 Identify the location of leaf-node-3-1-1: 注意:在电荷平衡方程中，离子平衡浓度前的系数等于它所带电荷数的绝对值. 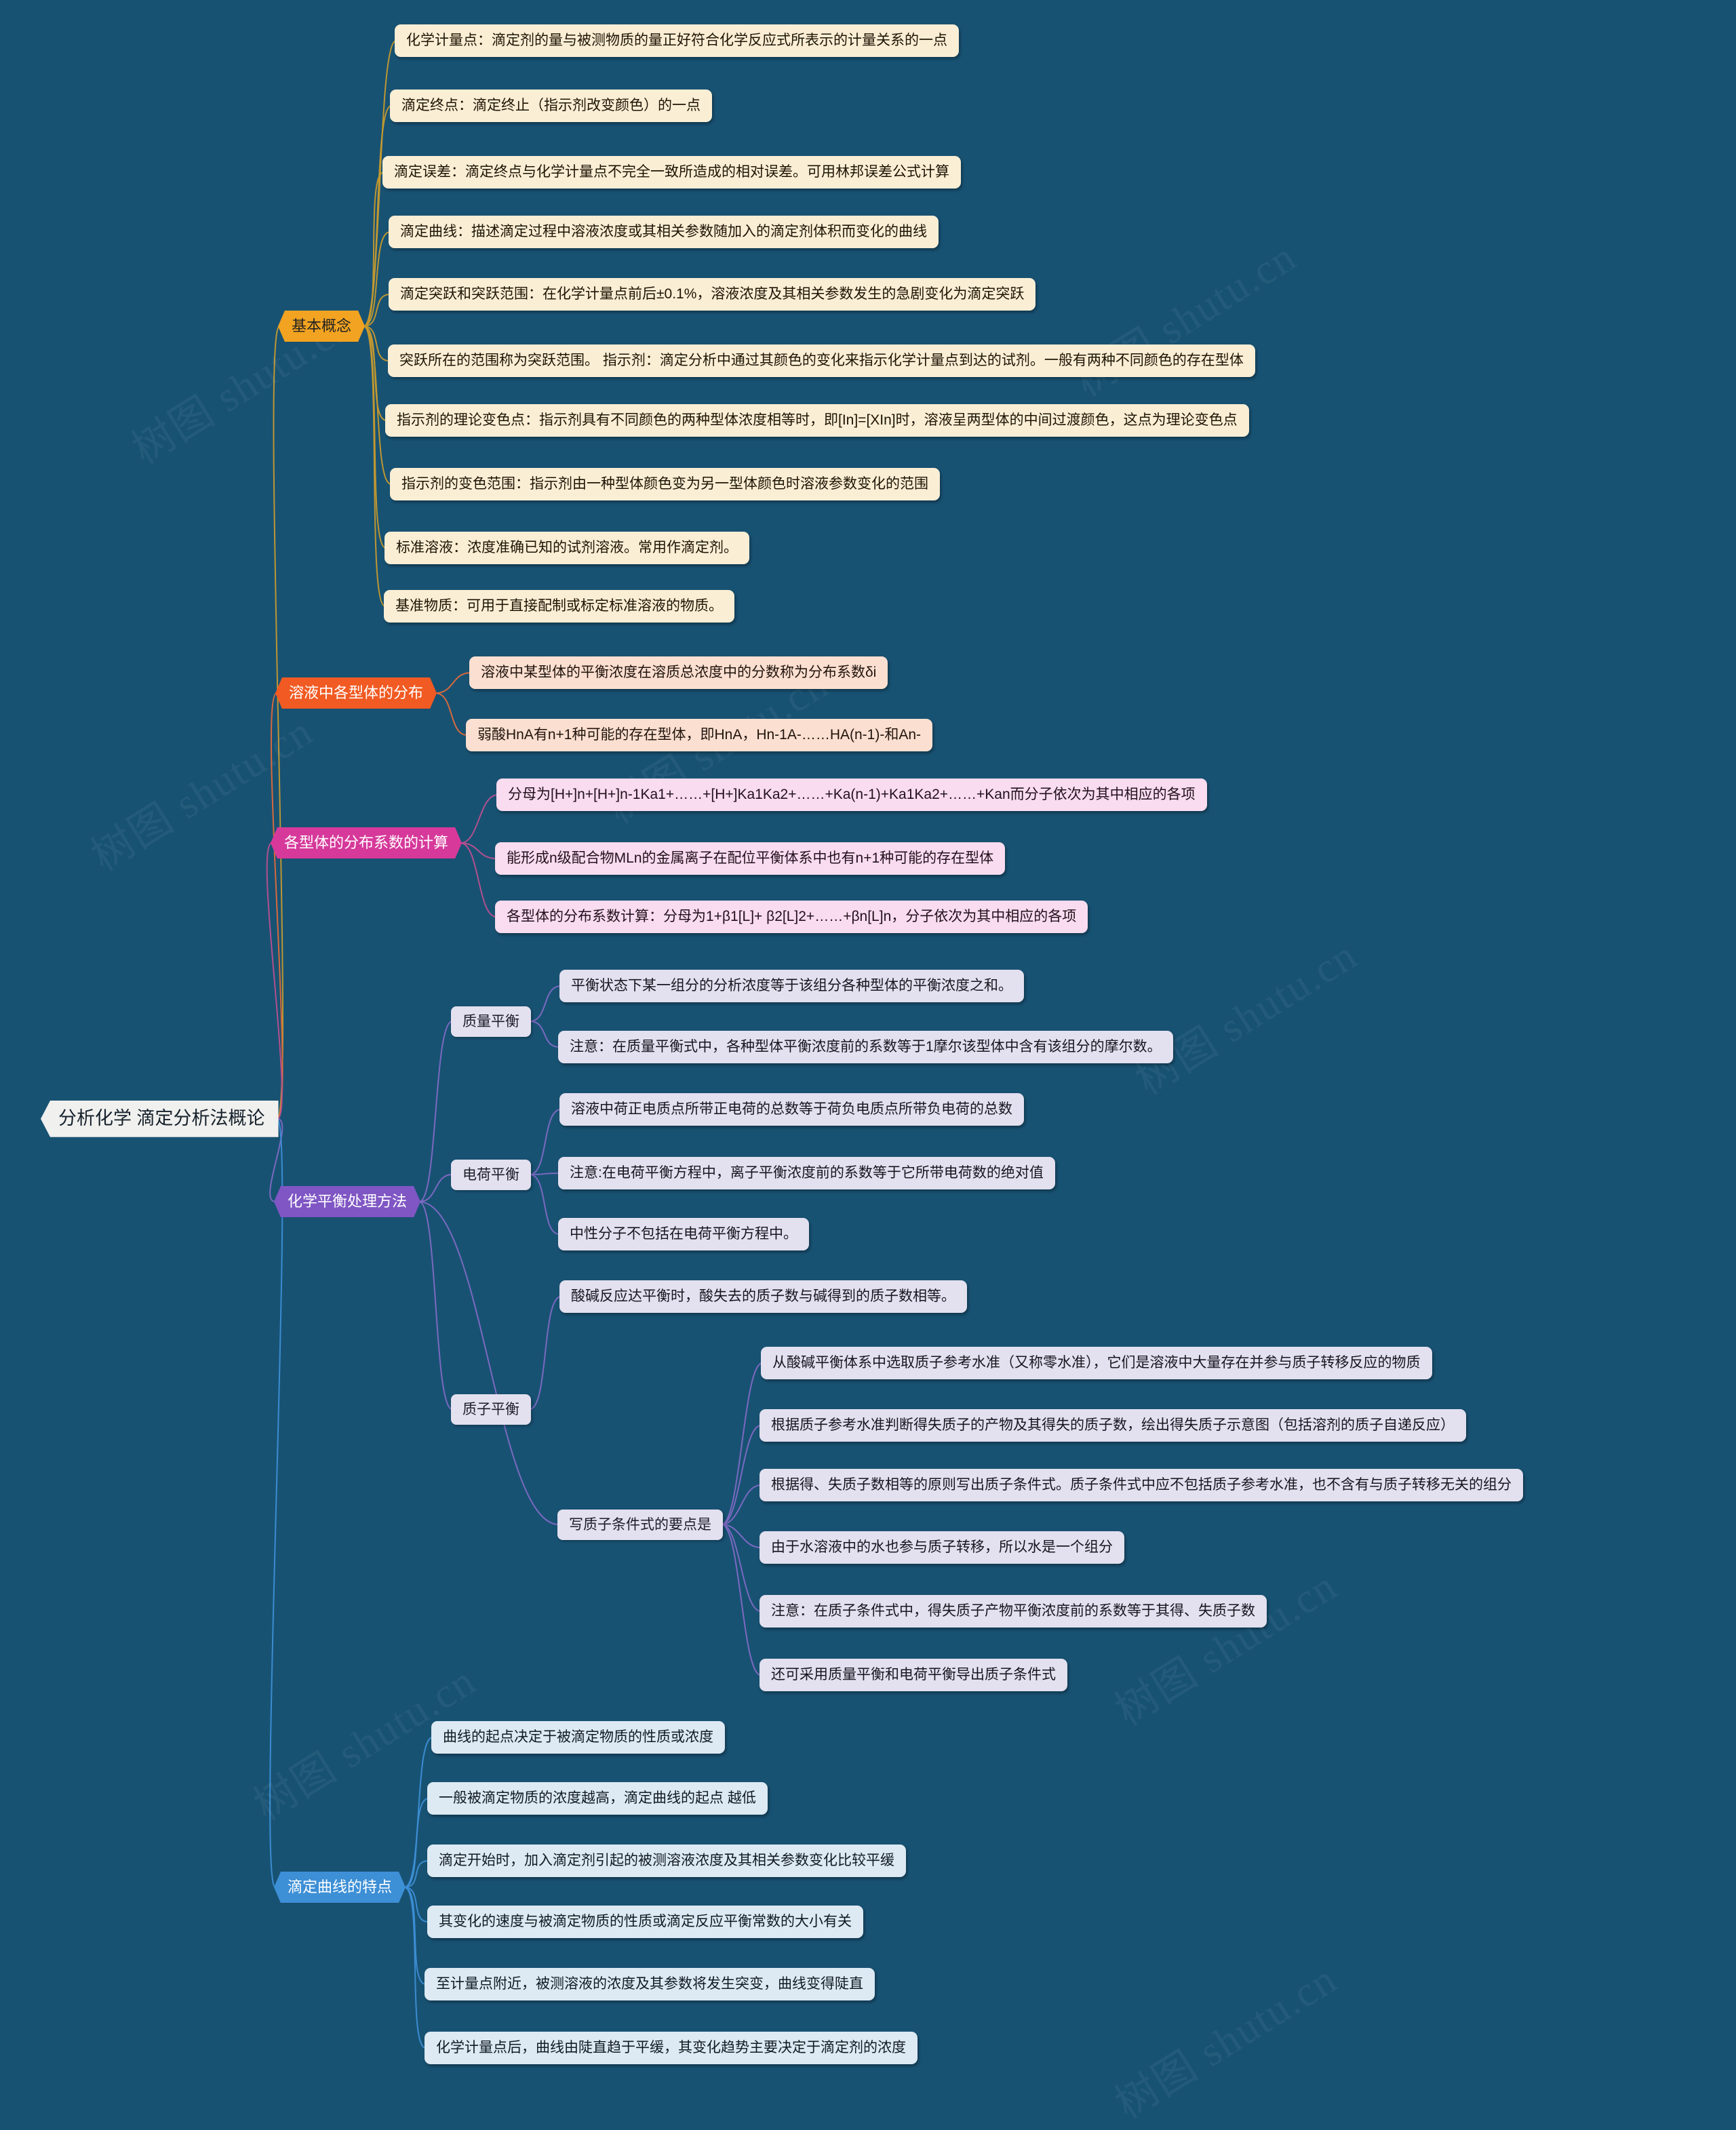
(806, 1173).